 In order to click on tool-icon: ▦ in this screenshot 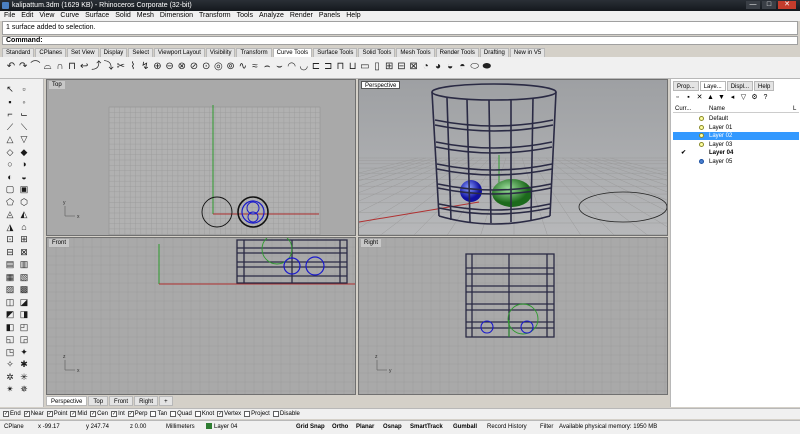, I will do `click(10, 277)`.